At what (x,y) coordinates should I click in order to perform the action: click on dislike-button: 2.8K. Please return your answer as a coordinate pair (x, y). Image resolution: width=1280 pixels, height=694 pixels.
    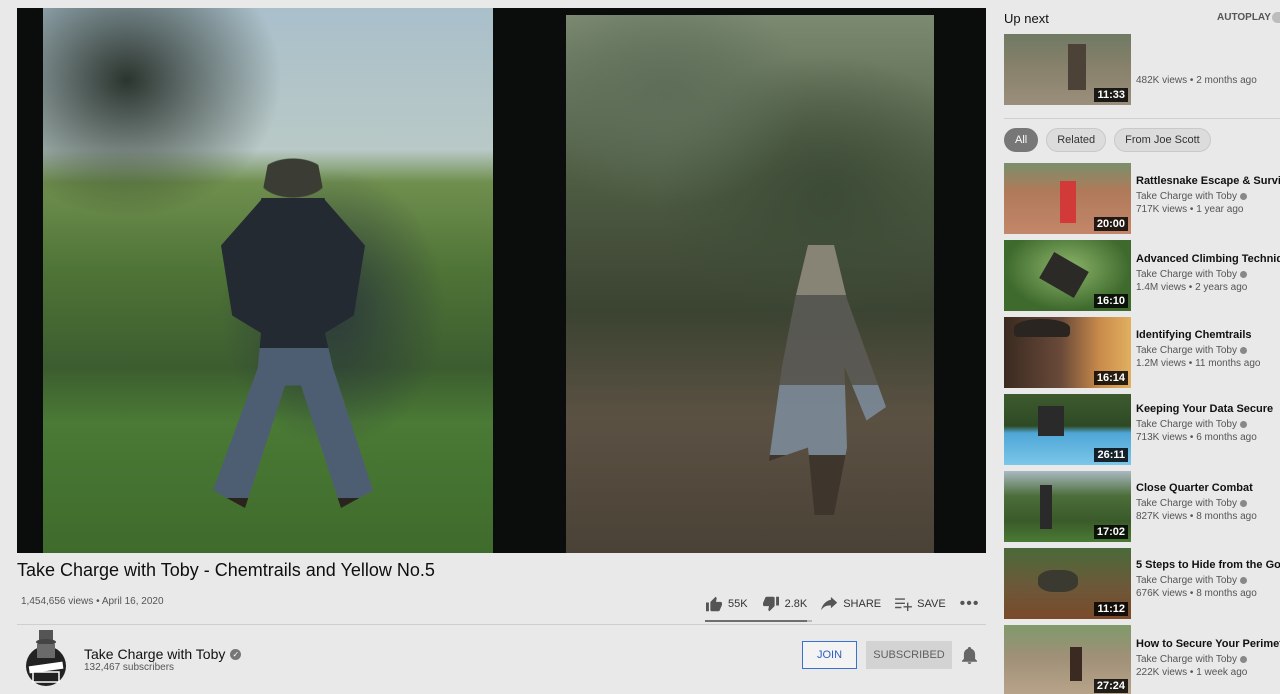
    Looking at the image, I should click on (785, 604).